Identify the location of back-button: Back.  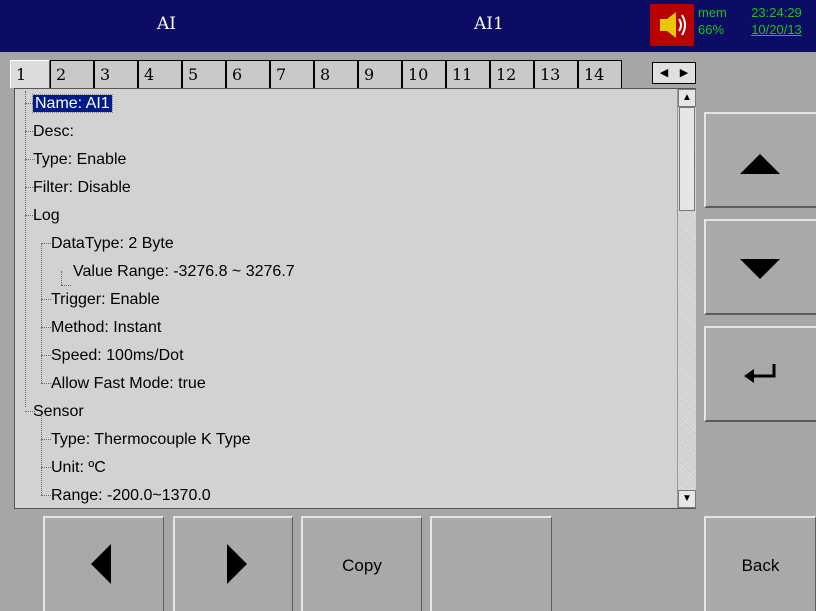
(760, 563).